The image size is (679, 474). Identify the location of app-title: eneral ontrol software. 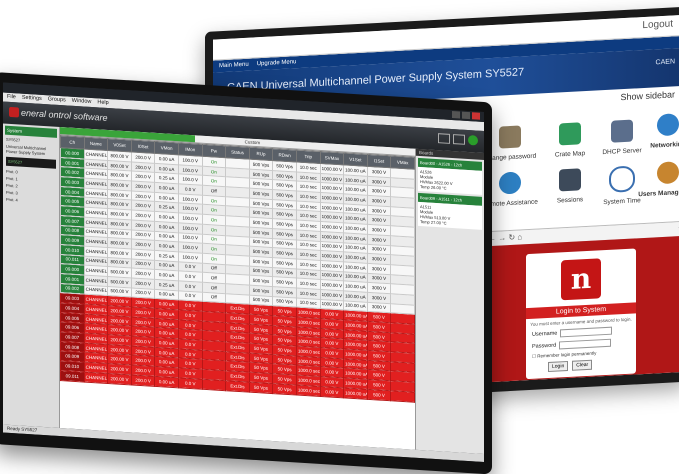
(64, 115).